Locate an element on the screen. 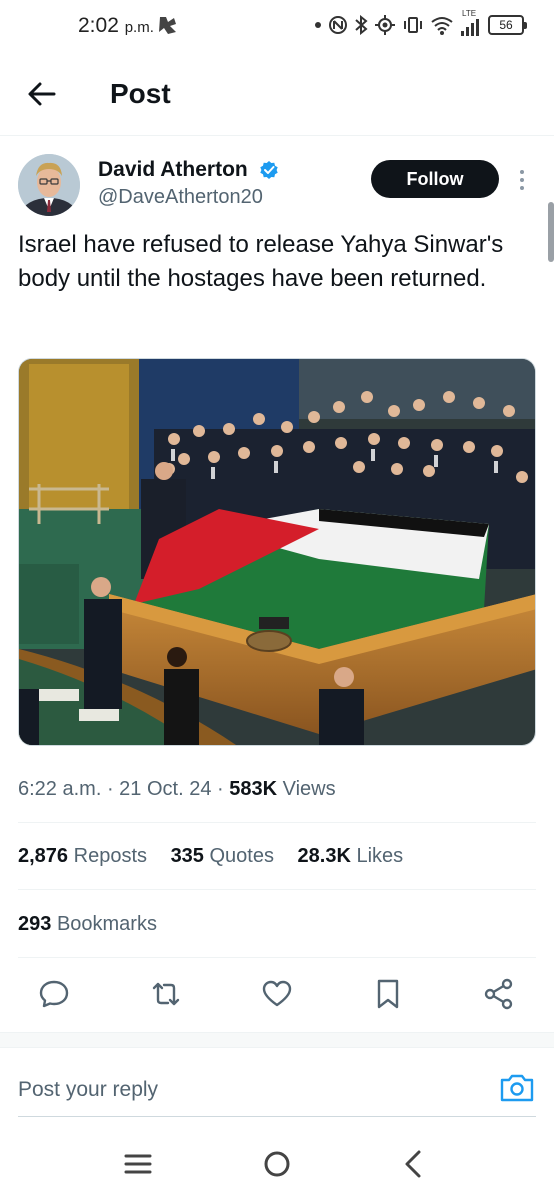  home-icon is located at coordinates (277, 1164).